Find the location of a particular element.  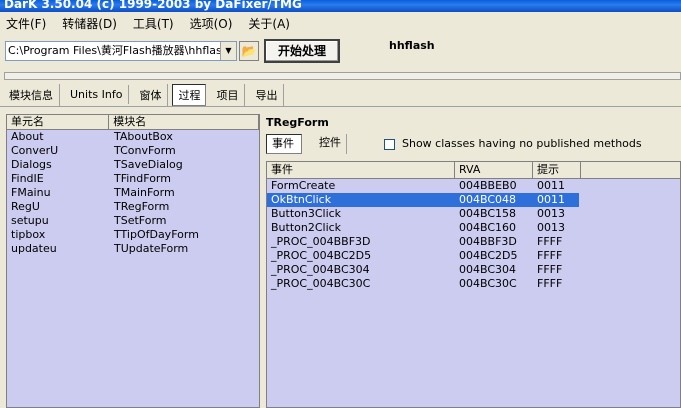

event-rva: 004BC048 is located at coordinates (488, 199).